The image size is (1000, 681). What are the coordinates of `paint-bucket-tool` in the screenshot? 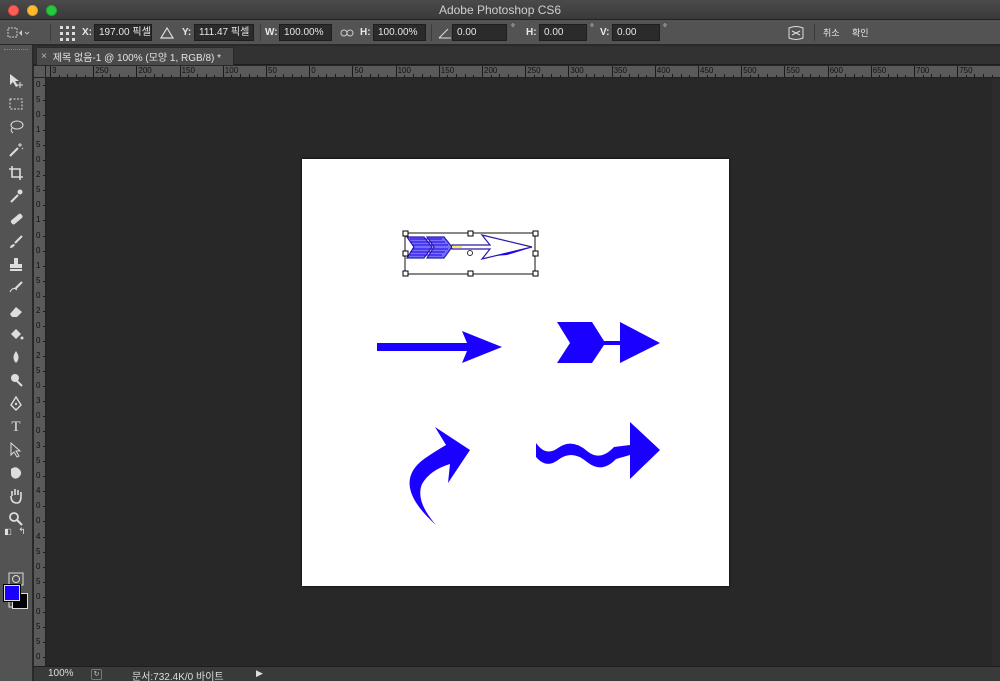 It's located at (16, 334).